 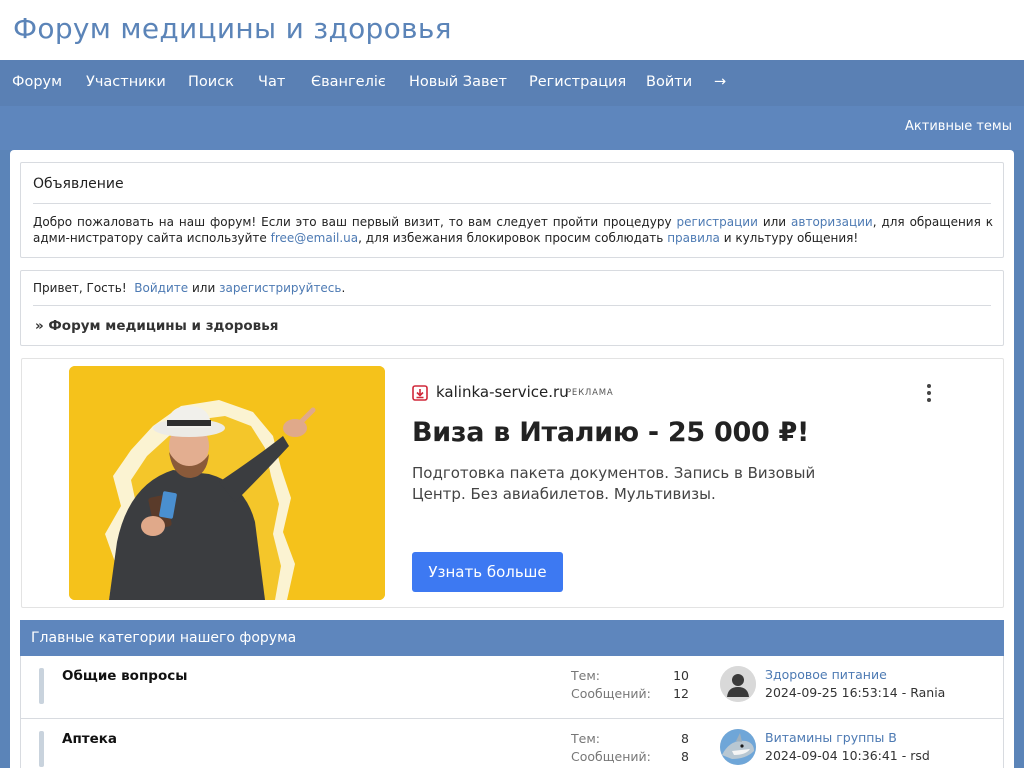 I want to click on site-header: Форум медицины и здоровья, so click(x=512, y=30).